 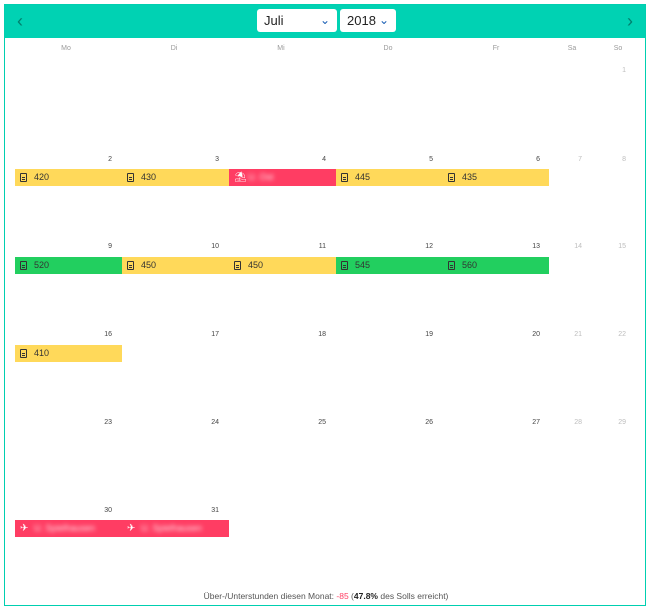 I want to click on time-entry: 410, so click(x=68, y=353).